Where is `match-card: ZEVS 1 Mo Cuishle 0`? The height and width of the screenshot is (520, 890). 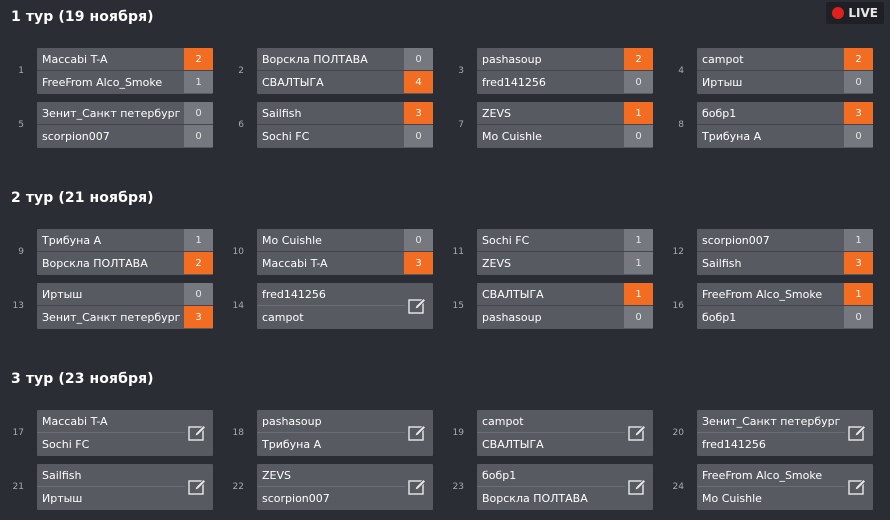 match-card: ZEVS 1 Mo Cuishle 0 is located at coordinates (565, 125).